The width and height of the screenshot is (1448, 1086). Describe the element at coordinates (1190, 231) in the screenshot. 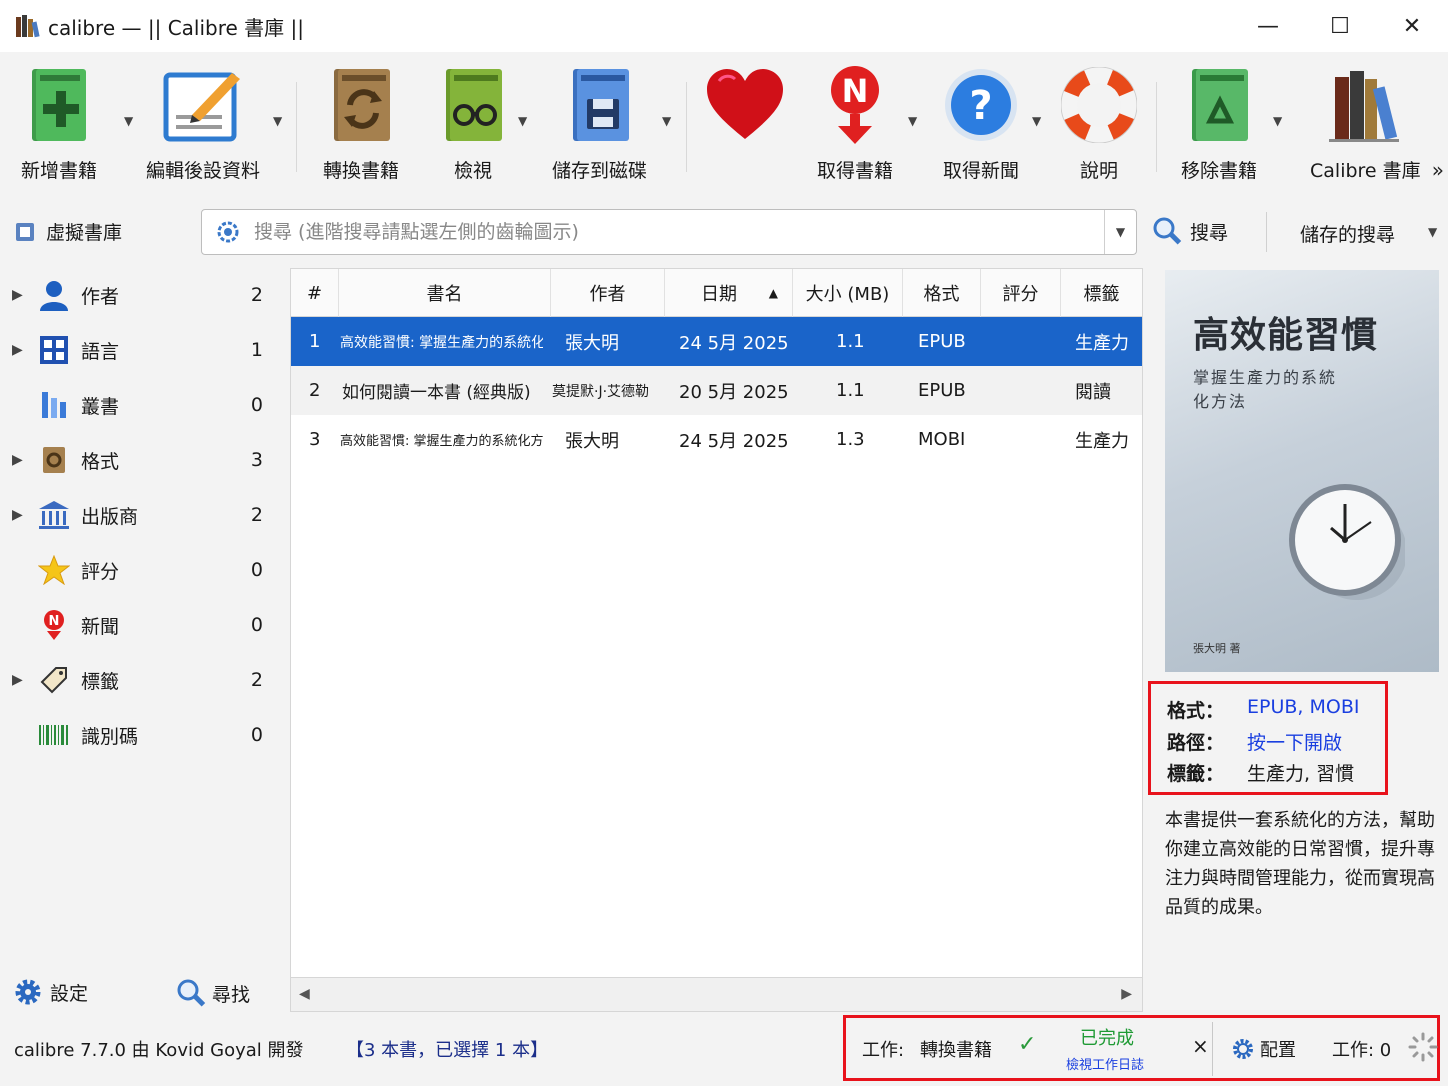

I see `search-button: 搜尋` at that location.